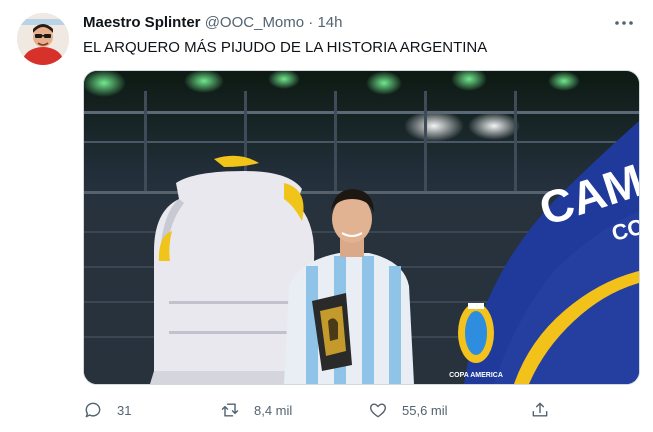 The height and width of the screenshot is (432, 653). I want to click on logo-text: COPA AMERICA, so click(476, 375).